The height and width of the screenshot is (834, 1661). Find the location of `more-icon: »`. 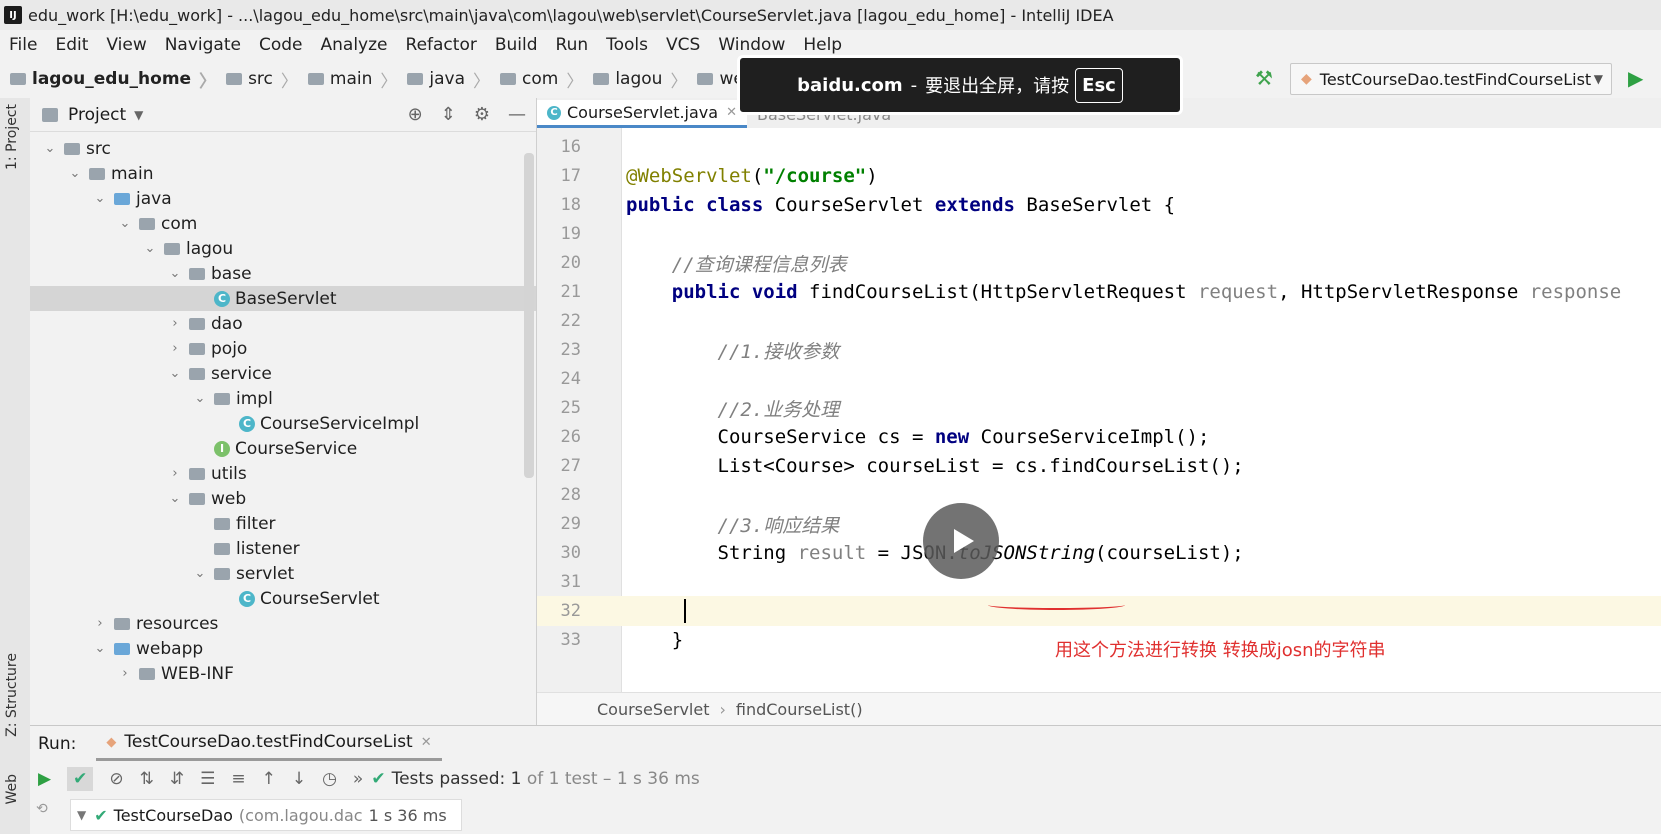

more-icon: » is located at coordinates (358, 779).